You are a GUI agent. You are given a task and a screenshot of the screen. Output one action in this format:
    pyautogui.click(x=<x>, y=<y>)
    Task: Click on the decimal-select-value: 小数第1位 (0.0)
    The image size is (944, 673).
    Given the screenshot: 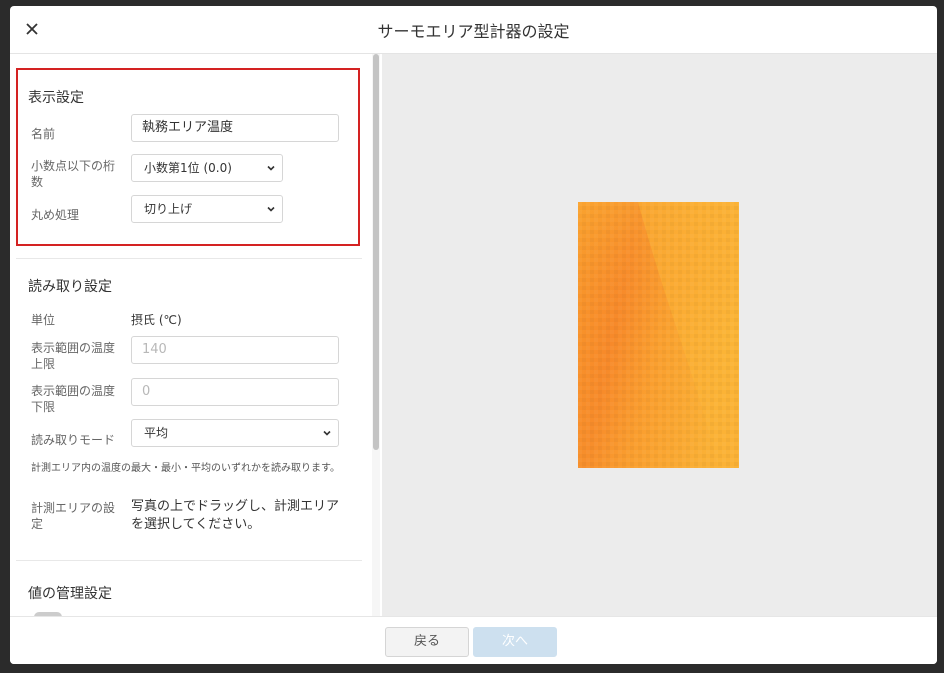 What is the action you would take?
    pyautogui.click(x=188, y=168)
    